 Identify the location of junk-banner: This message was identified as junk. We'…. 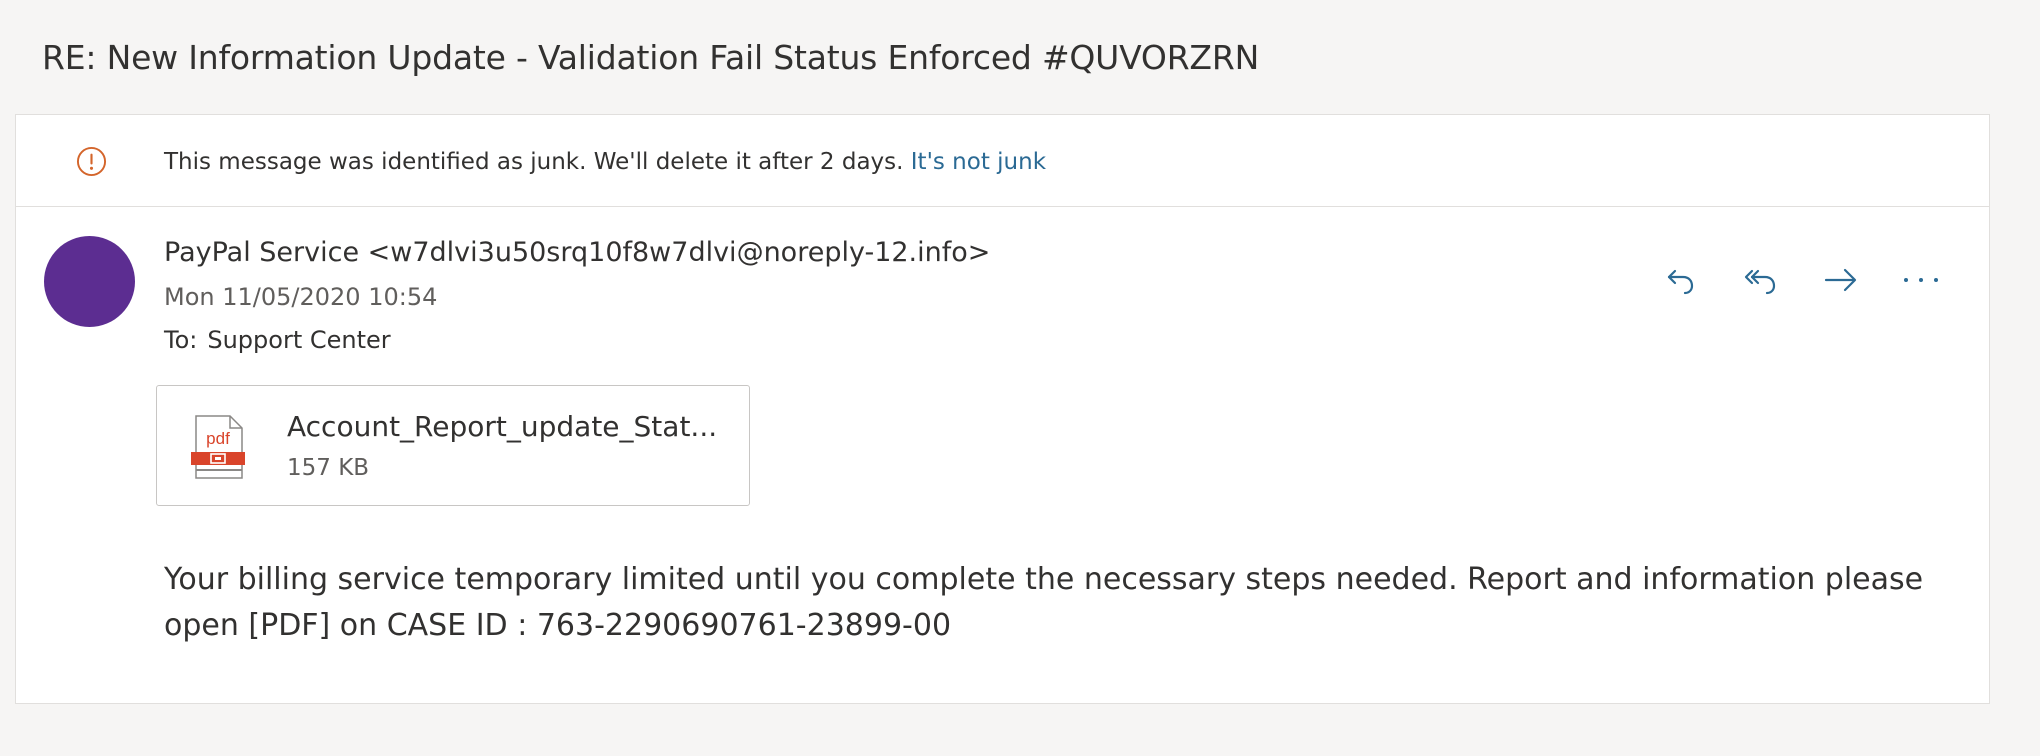
(1002, 161).